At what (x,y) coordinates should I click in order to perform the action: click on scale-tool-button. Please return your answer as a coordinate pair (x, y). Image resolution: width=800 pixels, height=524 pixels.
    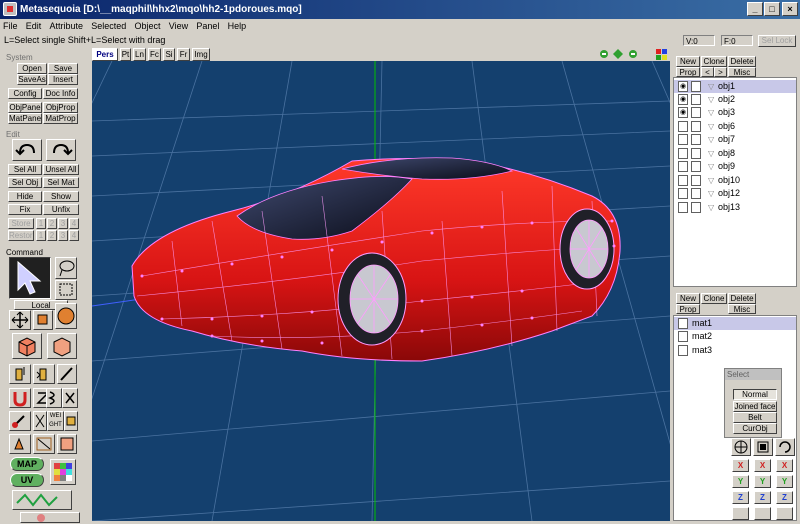
    Looking at the image, I should click on (43, 320).